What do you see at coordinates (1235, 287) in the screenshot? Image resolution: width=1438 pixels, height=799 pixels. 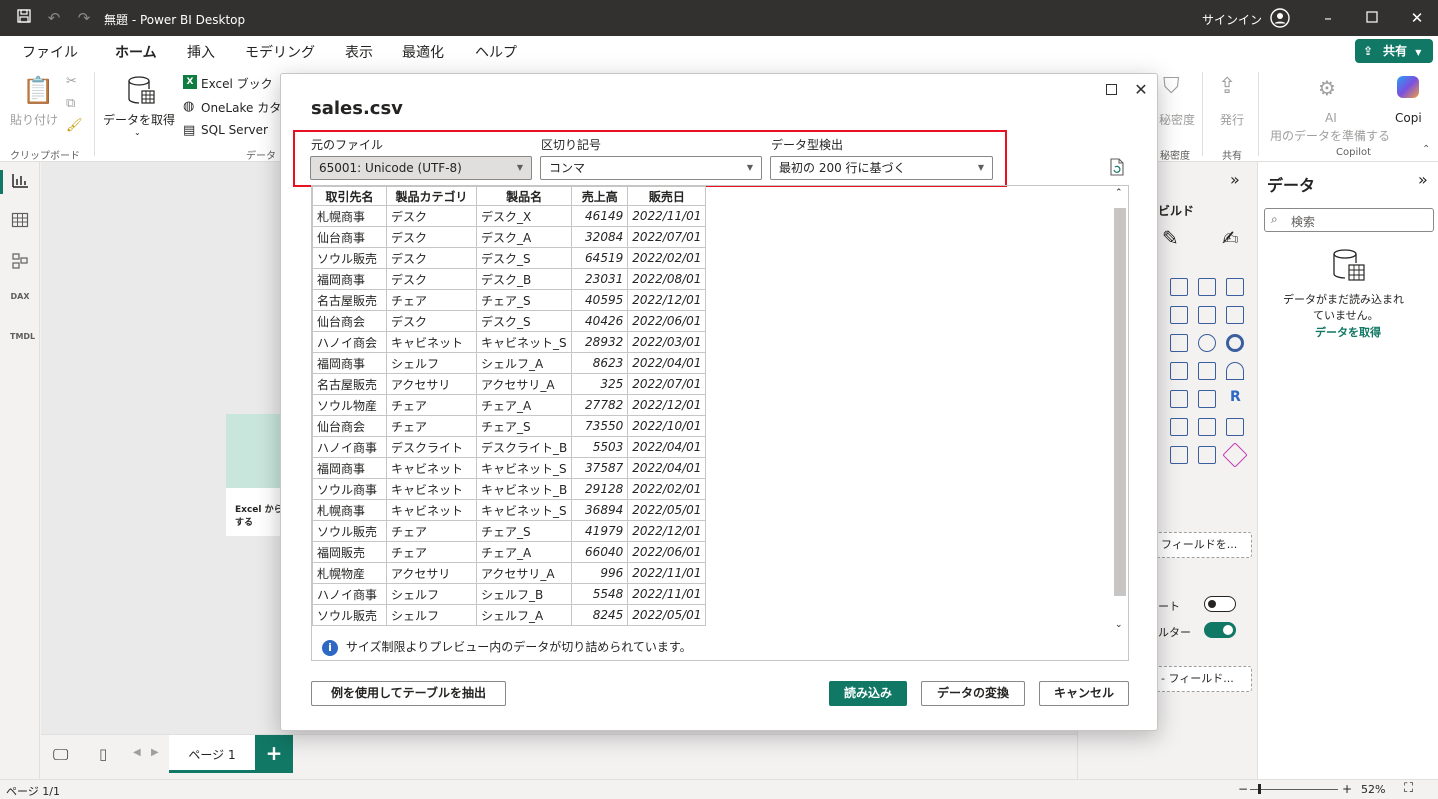 I see `column-chart-icon` at bounding box center [1235, 287].